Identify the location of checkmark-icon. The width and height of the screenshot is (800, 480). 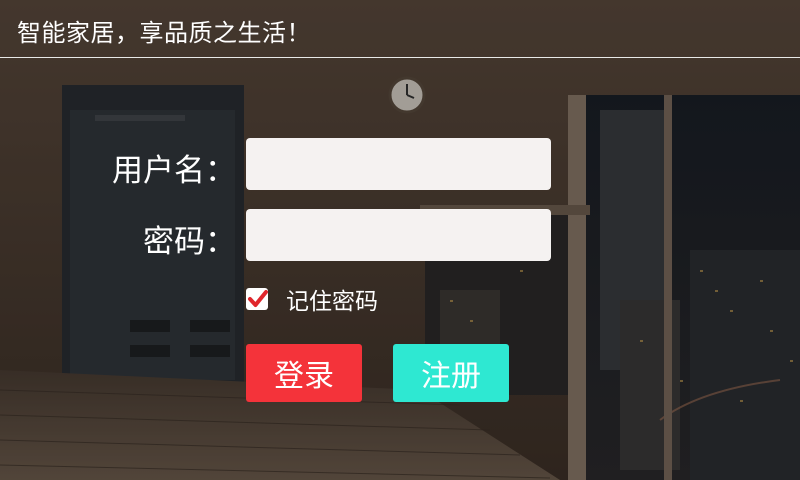
(258, 298).